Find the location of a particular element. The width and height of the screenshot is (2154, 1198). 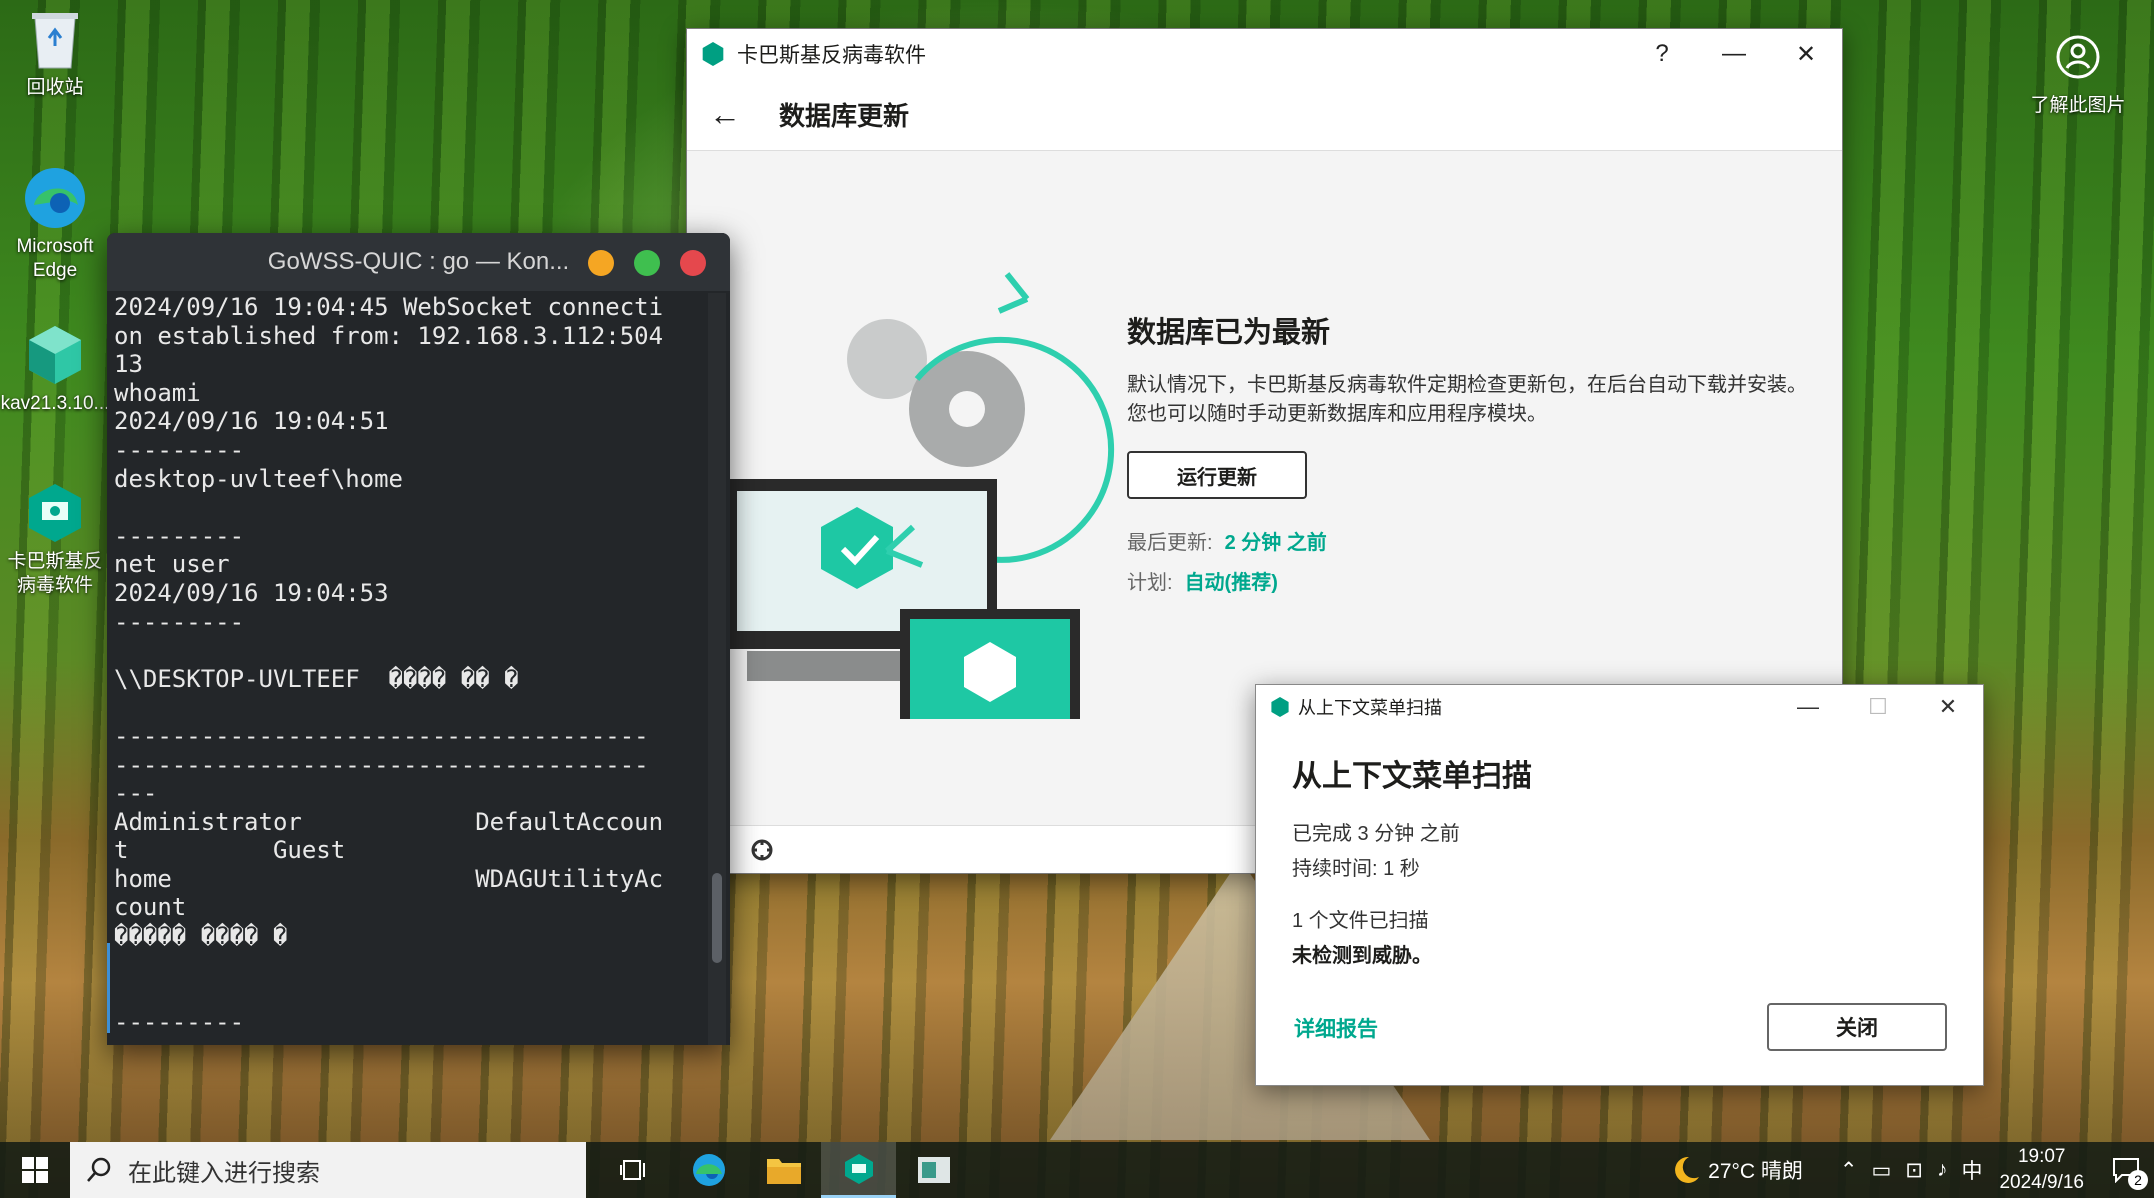

desktop-icon-label: Microsoft Edge is located at coordinates (55, 258).